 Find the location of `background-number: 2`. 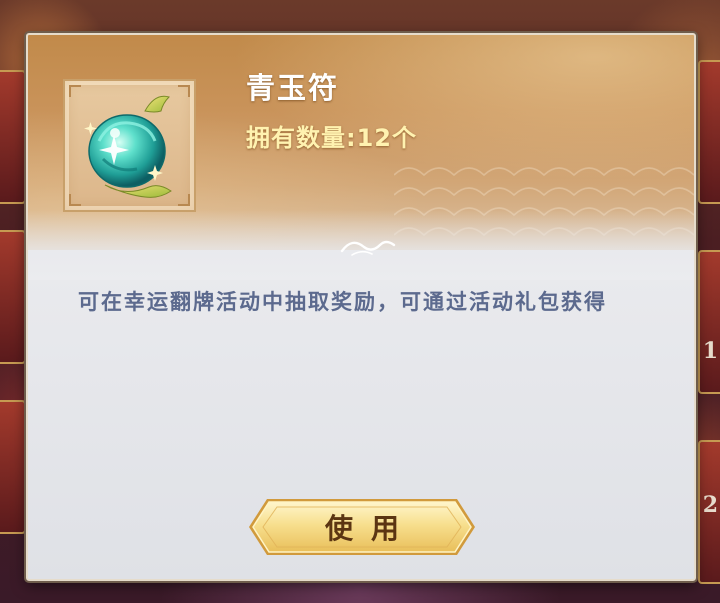

background-number: 2 is located at coordinates (710, 505).